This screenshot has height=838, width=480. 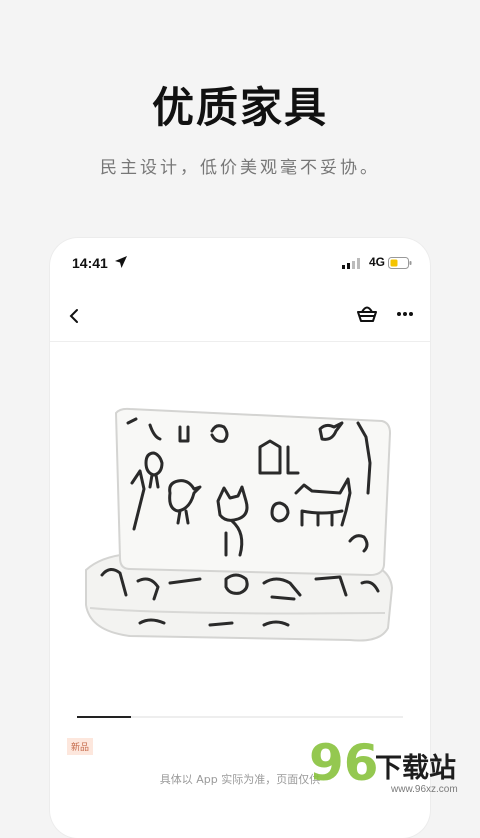 I want to click on ellipsis-icon, so click(x=405, y=314).